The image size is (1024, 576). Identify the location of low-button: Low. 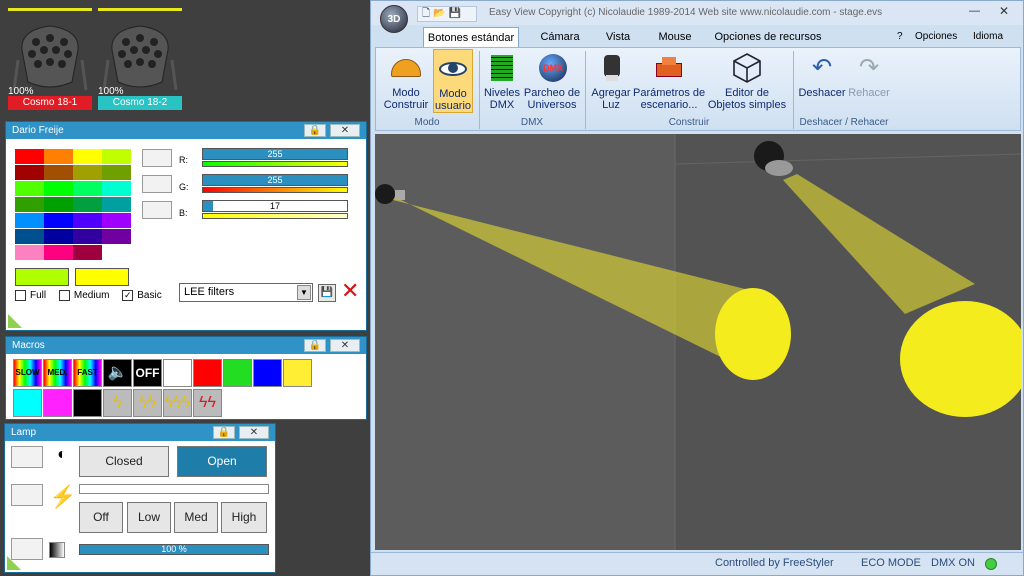
(149, 517).